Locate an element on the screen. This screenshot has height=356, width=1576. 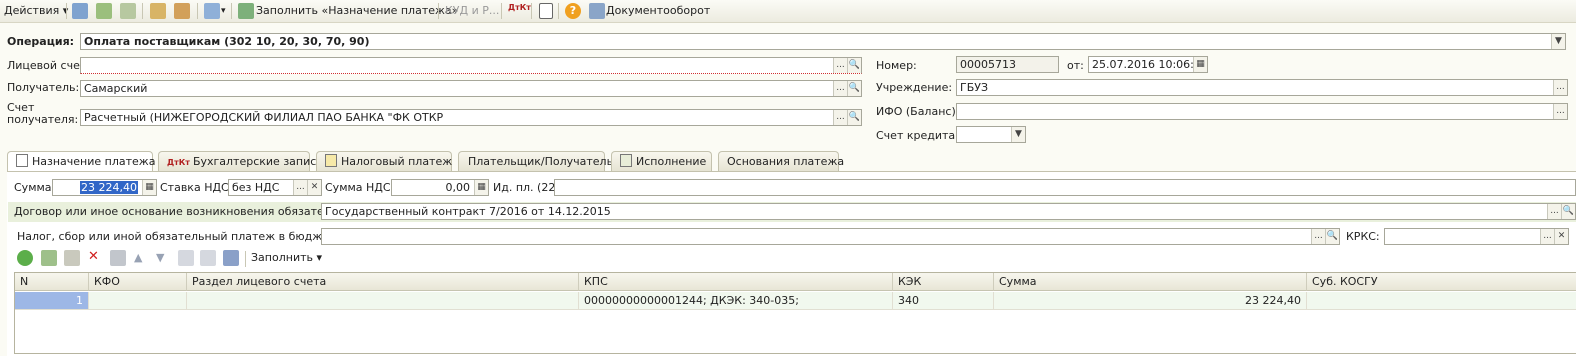
date-label: от: is located at coordinates (1075, 65).